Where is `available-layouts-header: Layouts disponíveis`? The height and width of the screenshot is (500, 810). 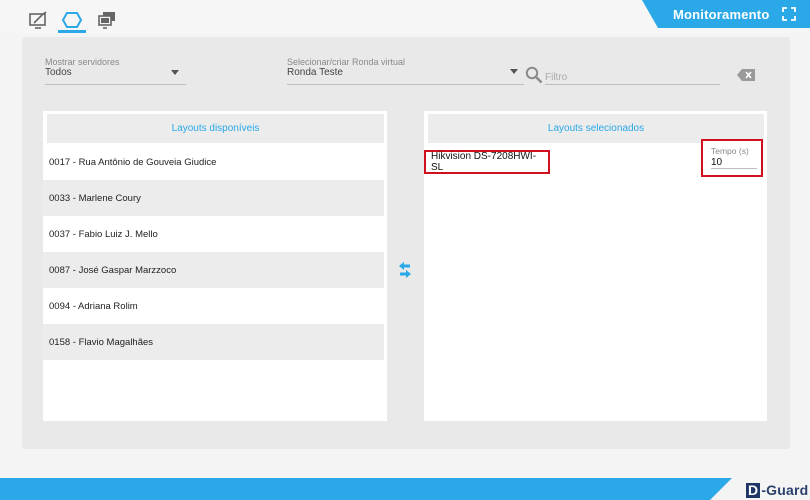 available-layouts-header: Layouts disponíveis is located at coordinates (215, 128).